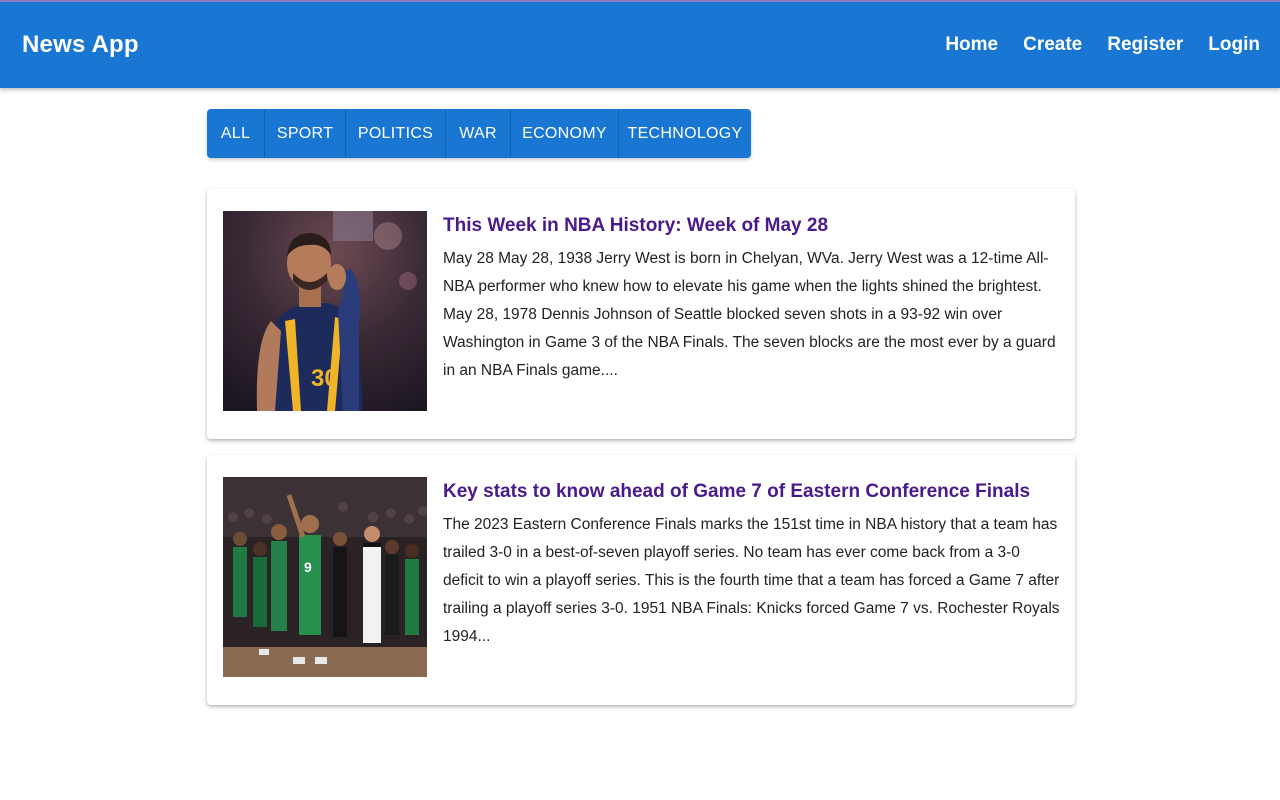 The height and width of the screenshot is (800, 1280). I want to click on basketball-player-image: 30, so click(325, 311).